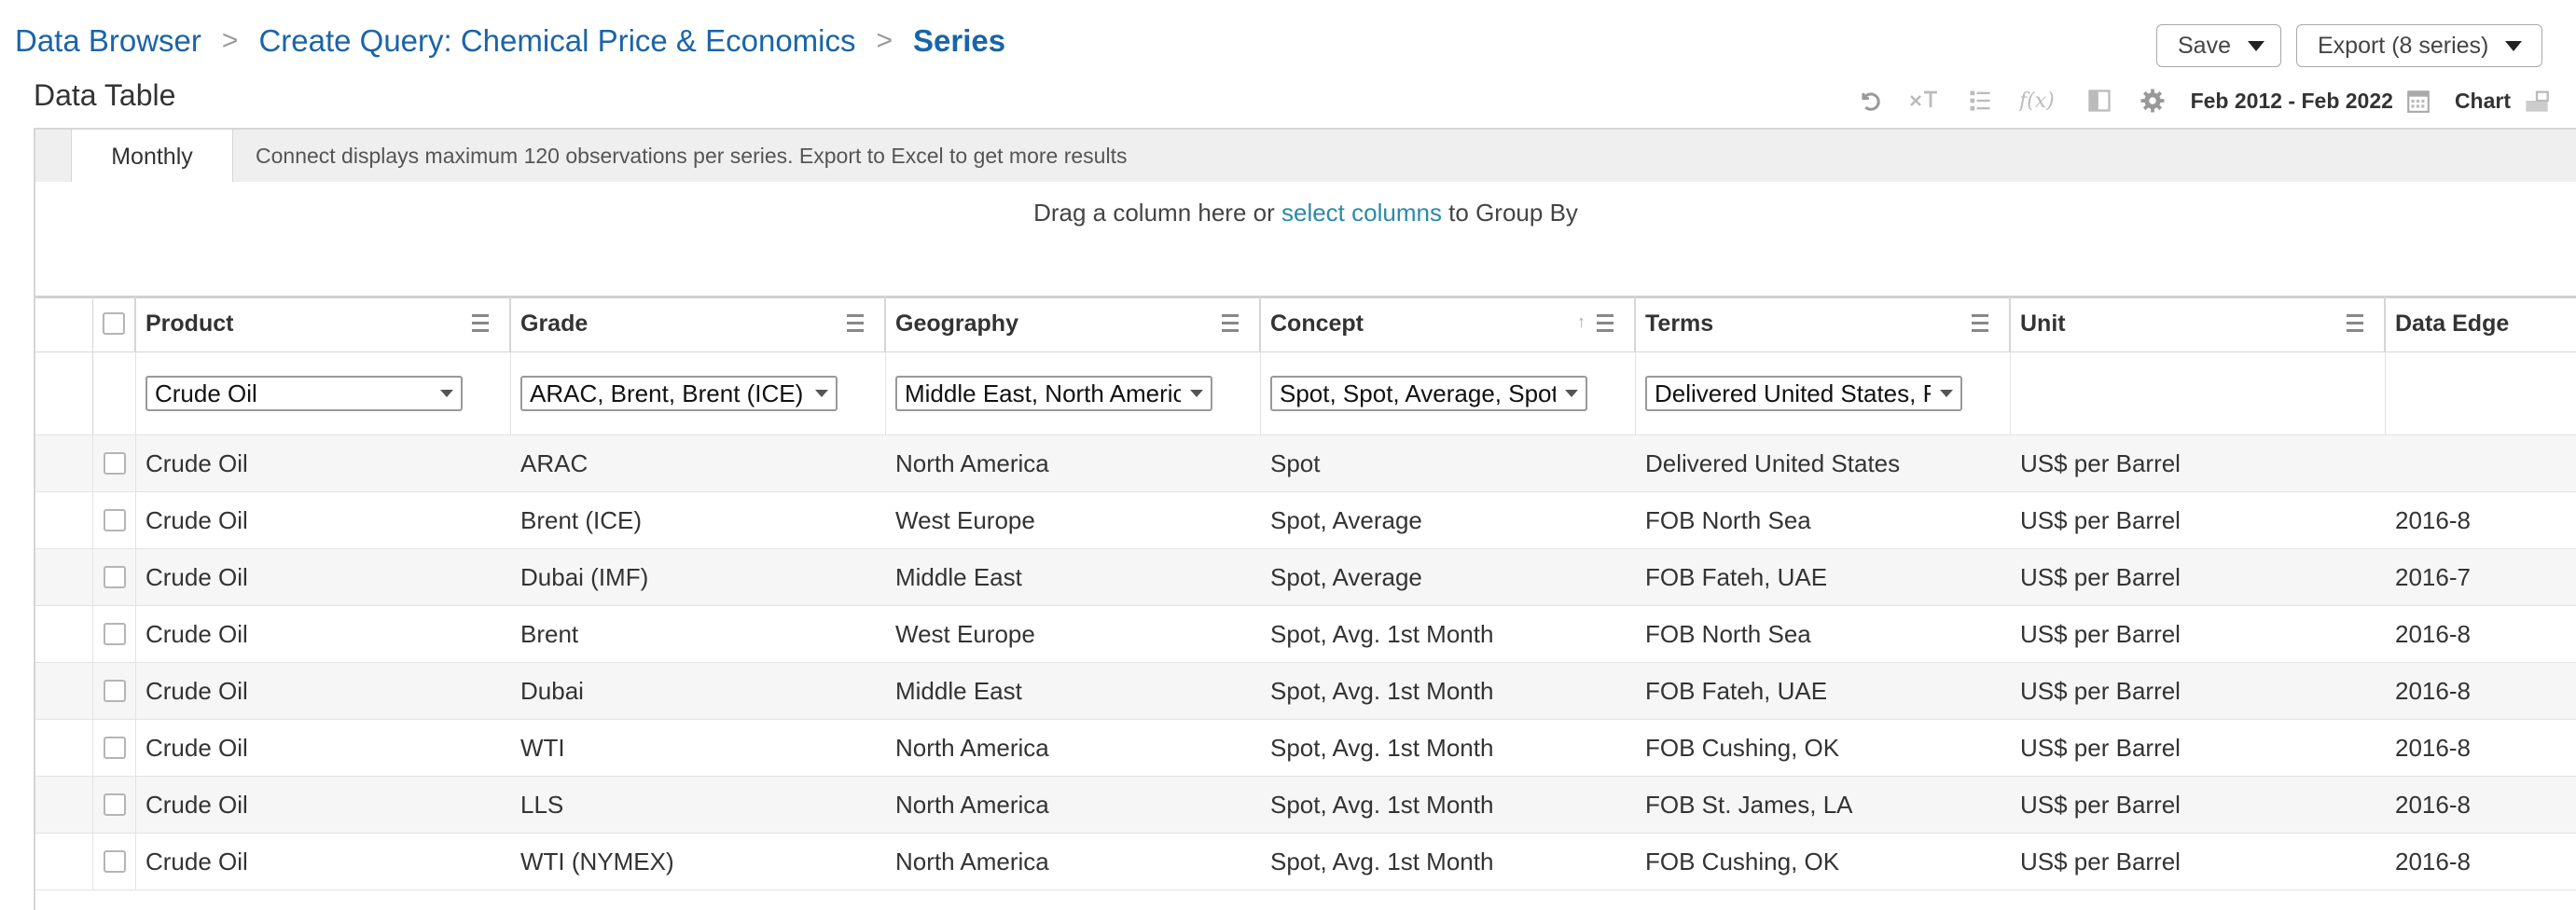  I want to click on grade-filter-select: ARAC, Brent, Brent (ICE), so click(679, 393).